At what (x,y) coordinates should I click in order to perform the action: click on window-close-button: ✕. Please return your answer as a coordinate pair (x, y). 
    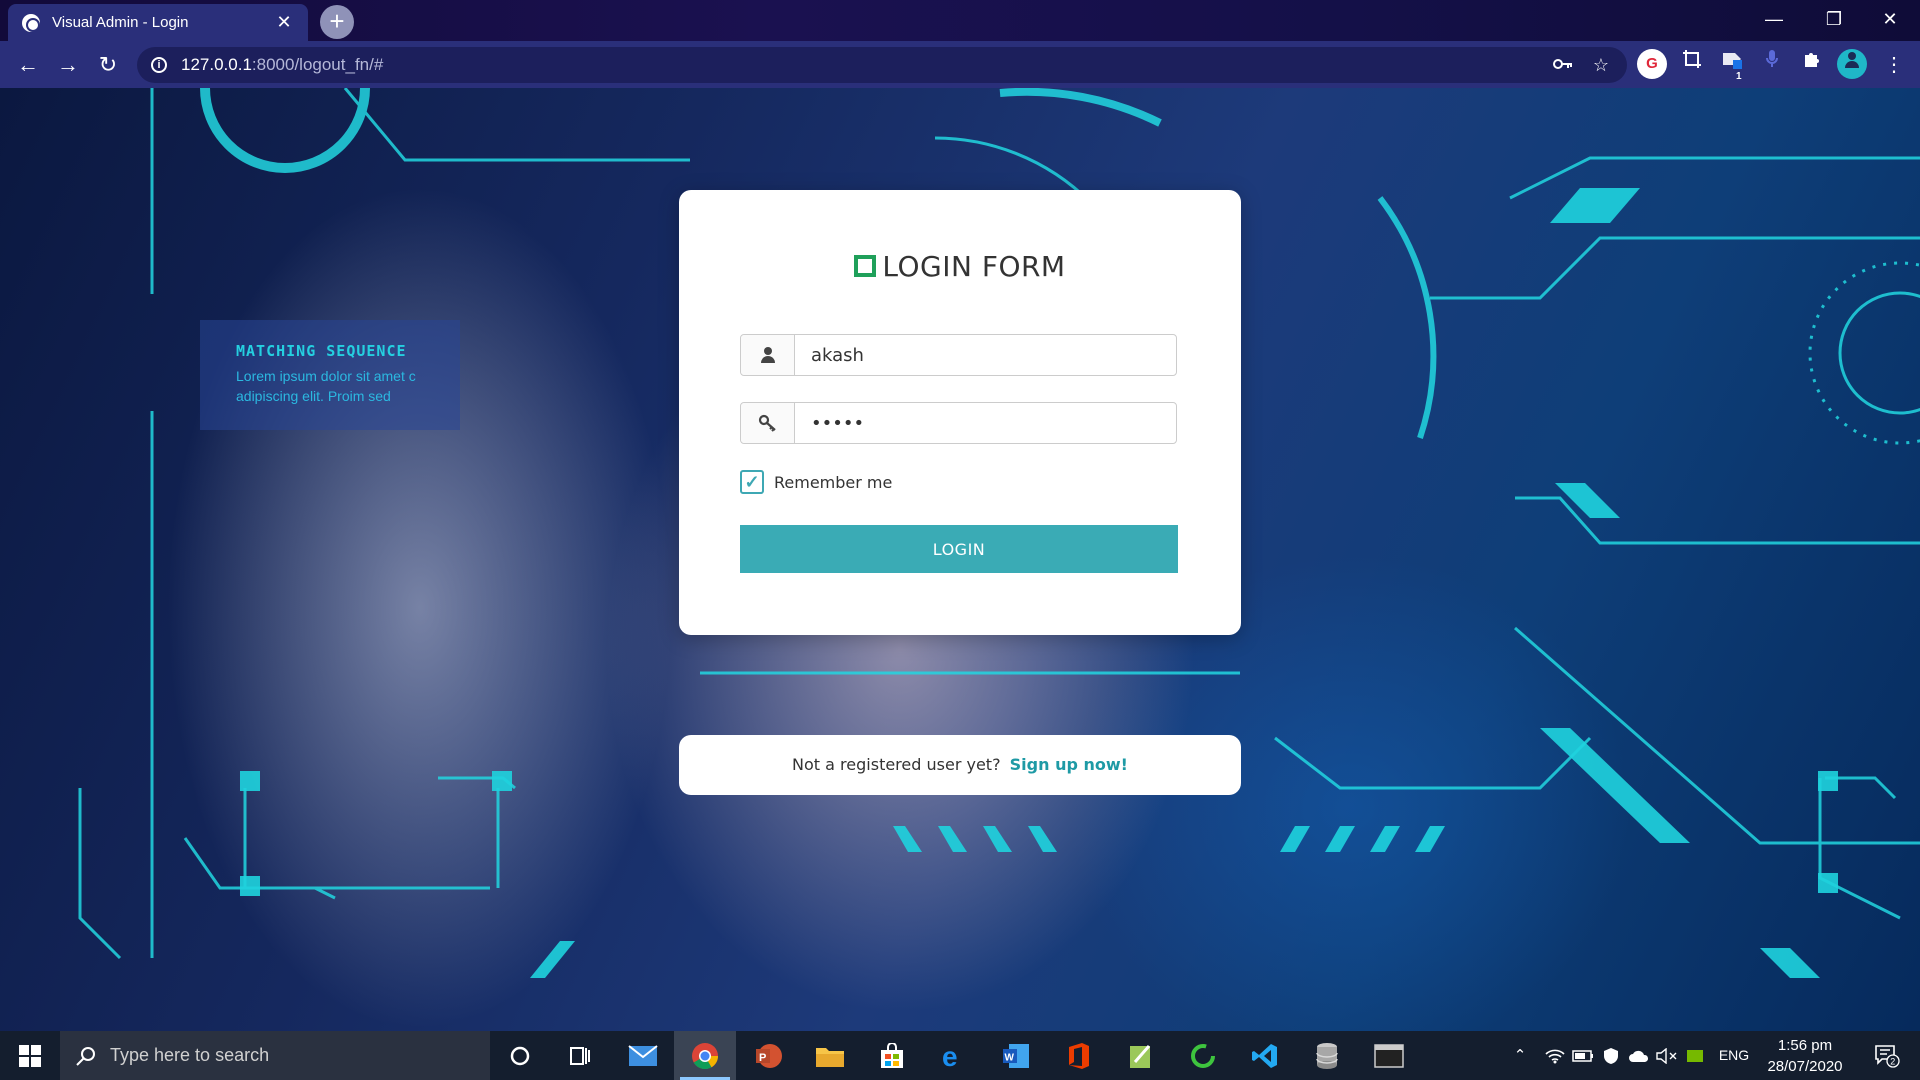
    Looking at the image, I should click on (1890, 20).